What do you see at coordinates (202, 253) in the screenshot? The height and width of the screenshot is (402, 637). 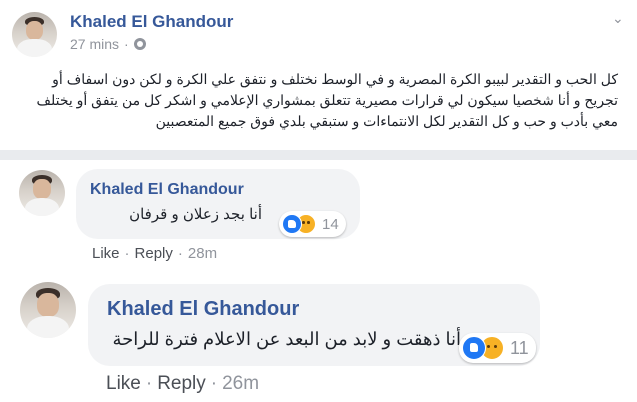 I see `comment-timestamp: 28m` at bounding box center [202, 253].